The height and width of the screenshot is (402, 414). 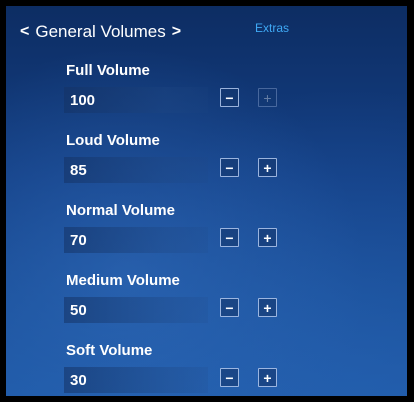 I want to click on tab-extras: Extras, so click(x=272, y=28).